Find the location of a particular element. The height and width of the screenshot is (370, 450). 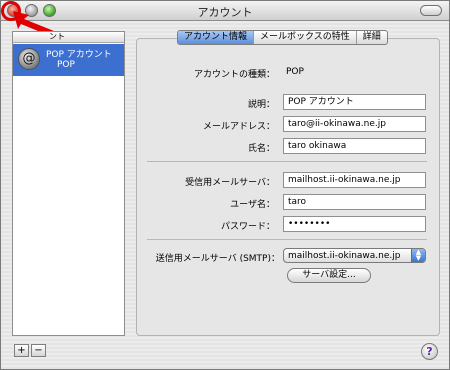

help-button: ? is located at coordinates (429, 351).